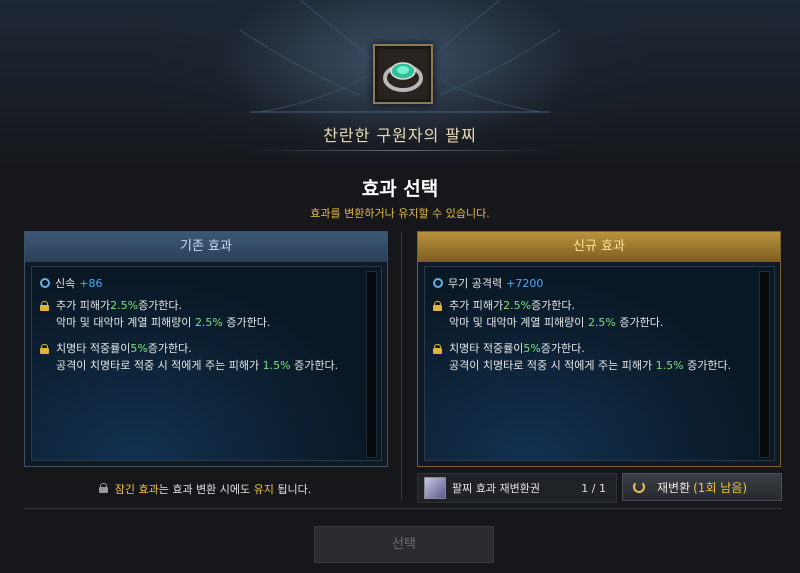 The width and height of the screenshot is (800, 573). What do you see at coordinates (400, 189) in the screenshot?
I see `page-title: 효과 선택` at bounding box center [400, 189].